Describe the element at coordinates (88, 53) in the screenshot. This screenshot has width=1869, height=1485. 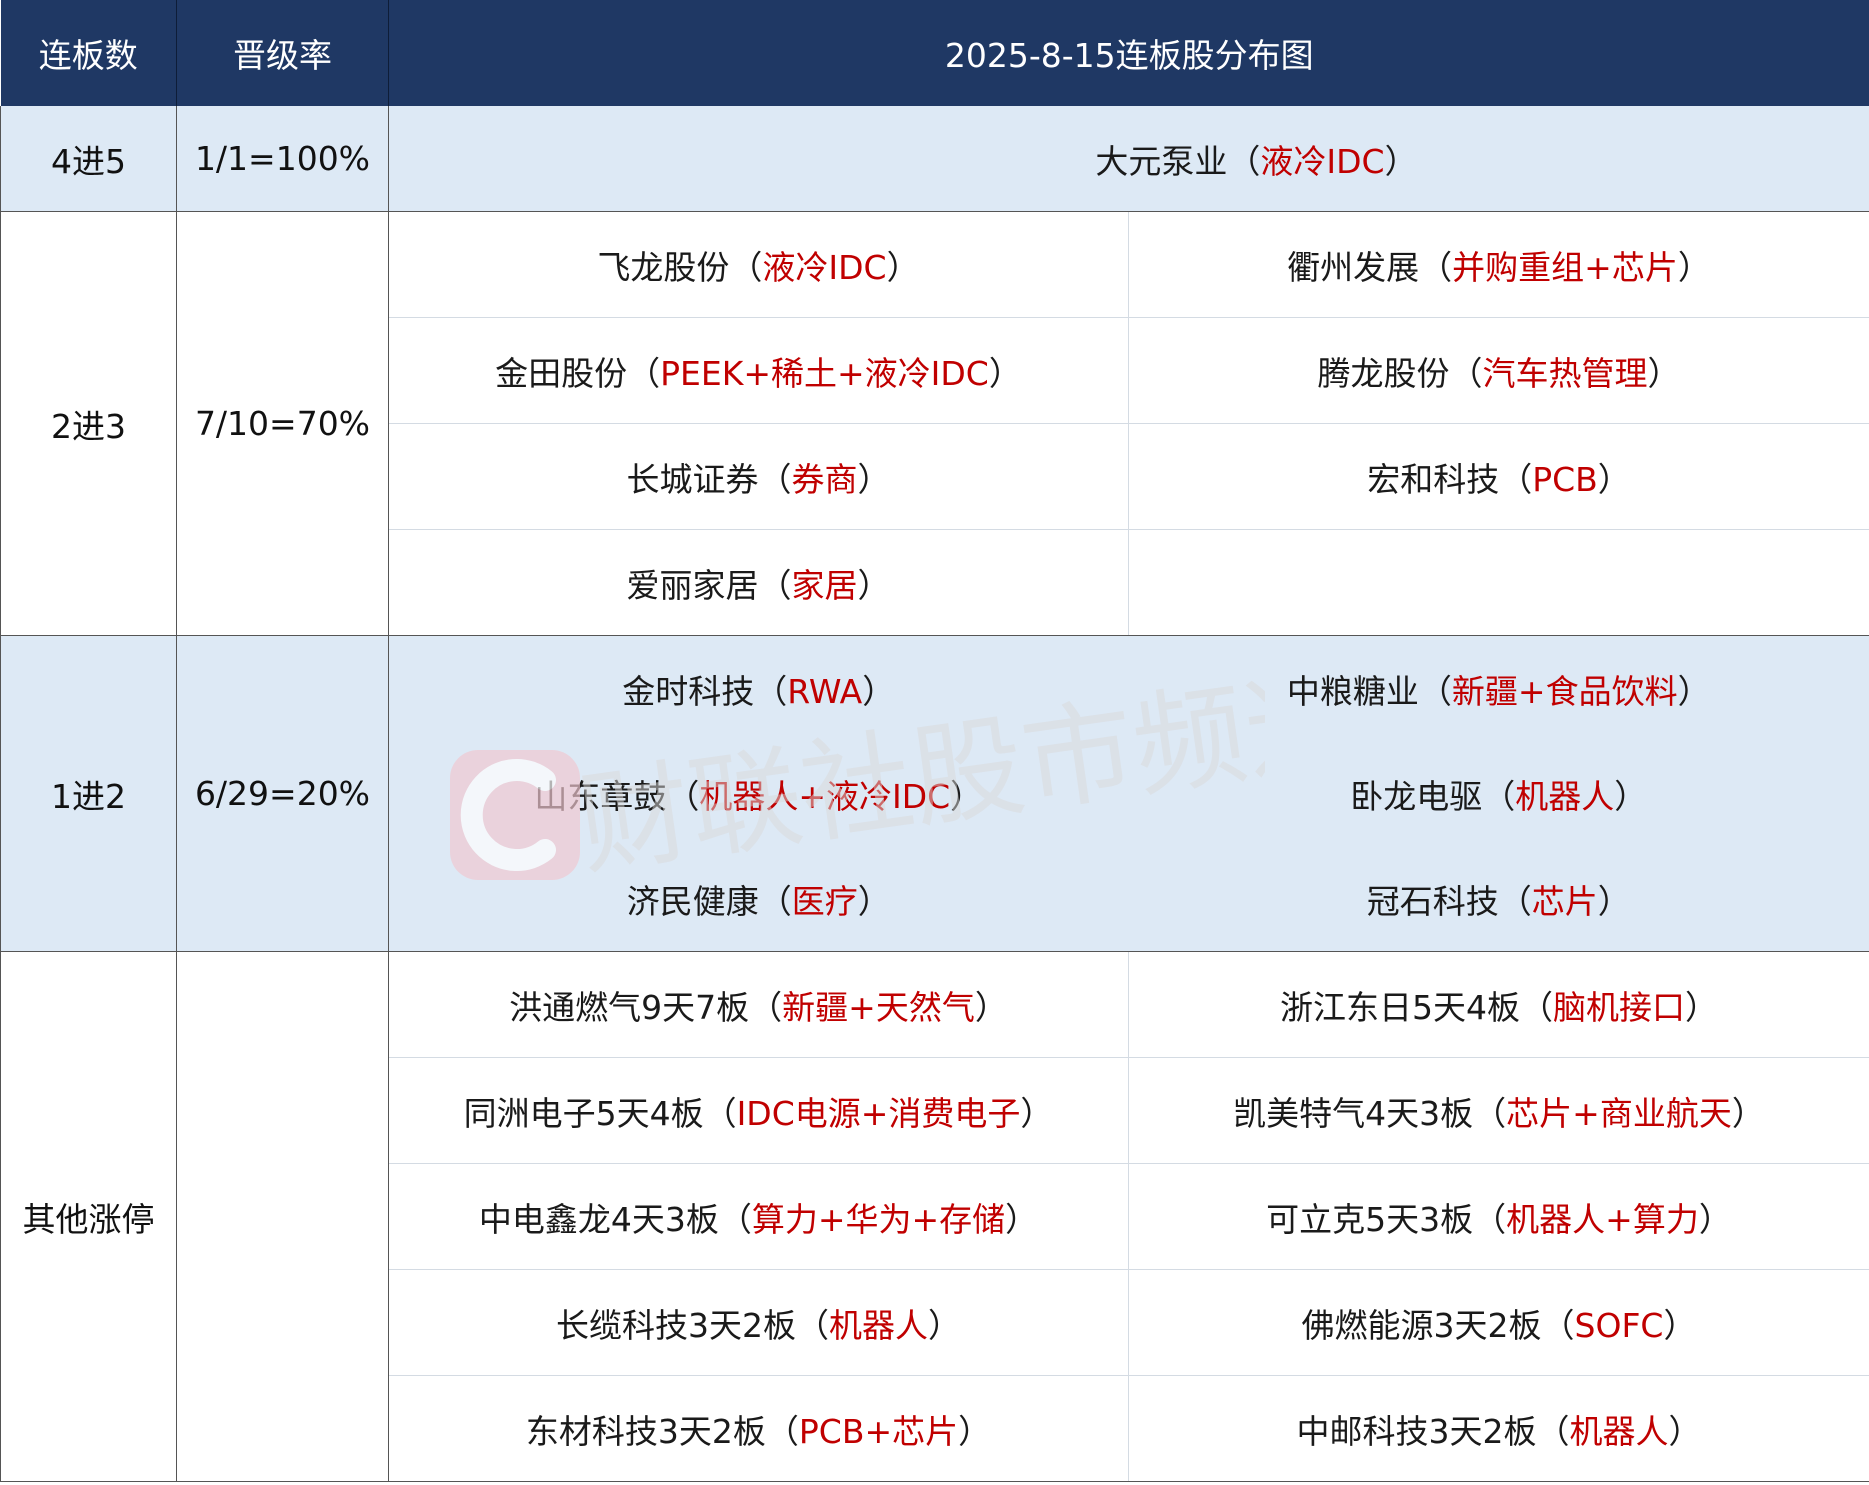
I see `header-level: 连板数` at that location.